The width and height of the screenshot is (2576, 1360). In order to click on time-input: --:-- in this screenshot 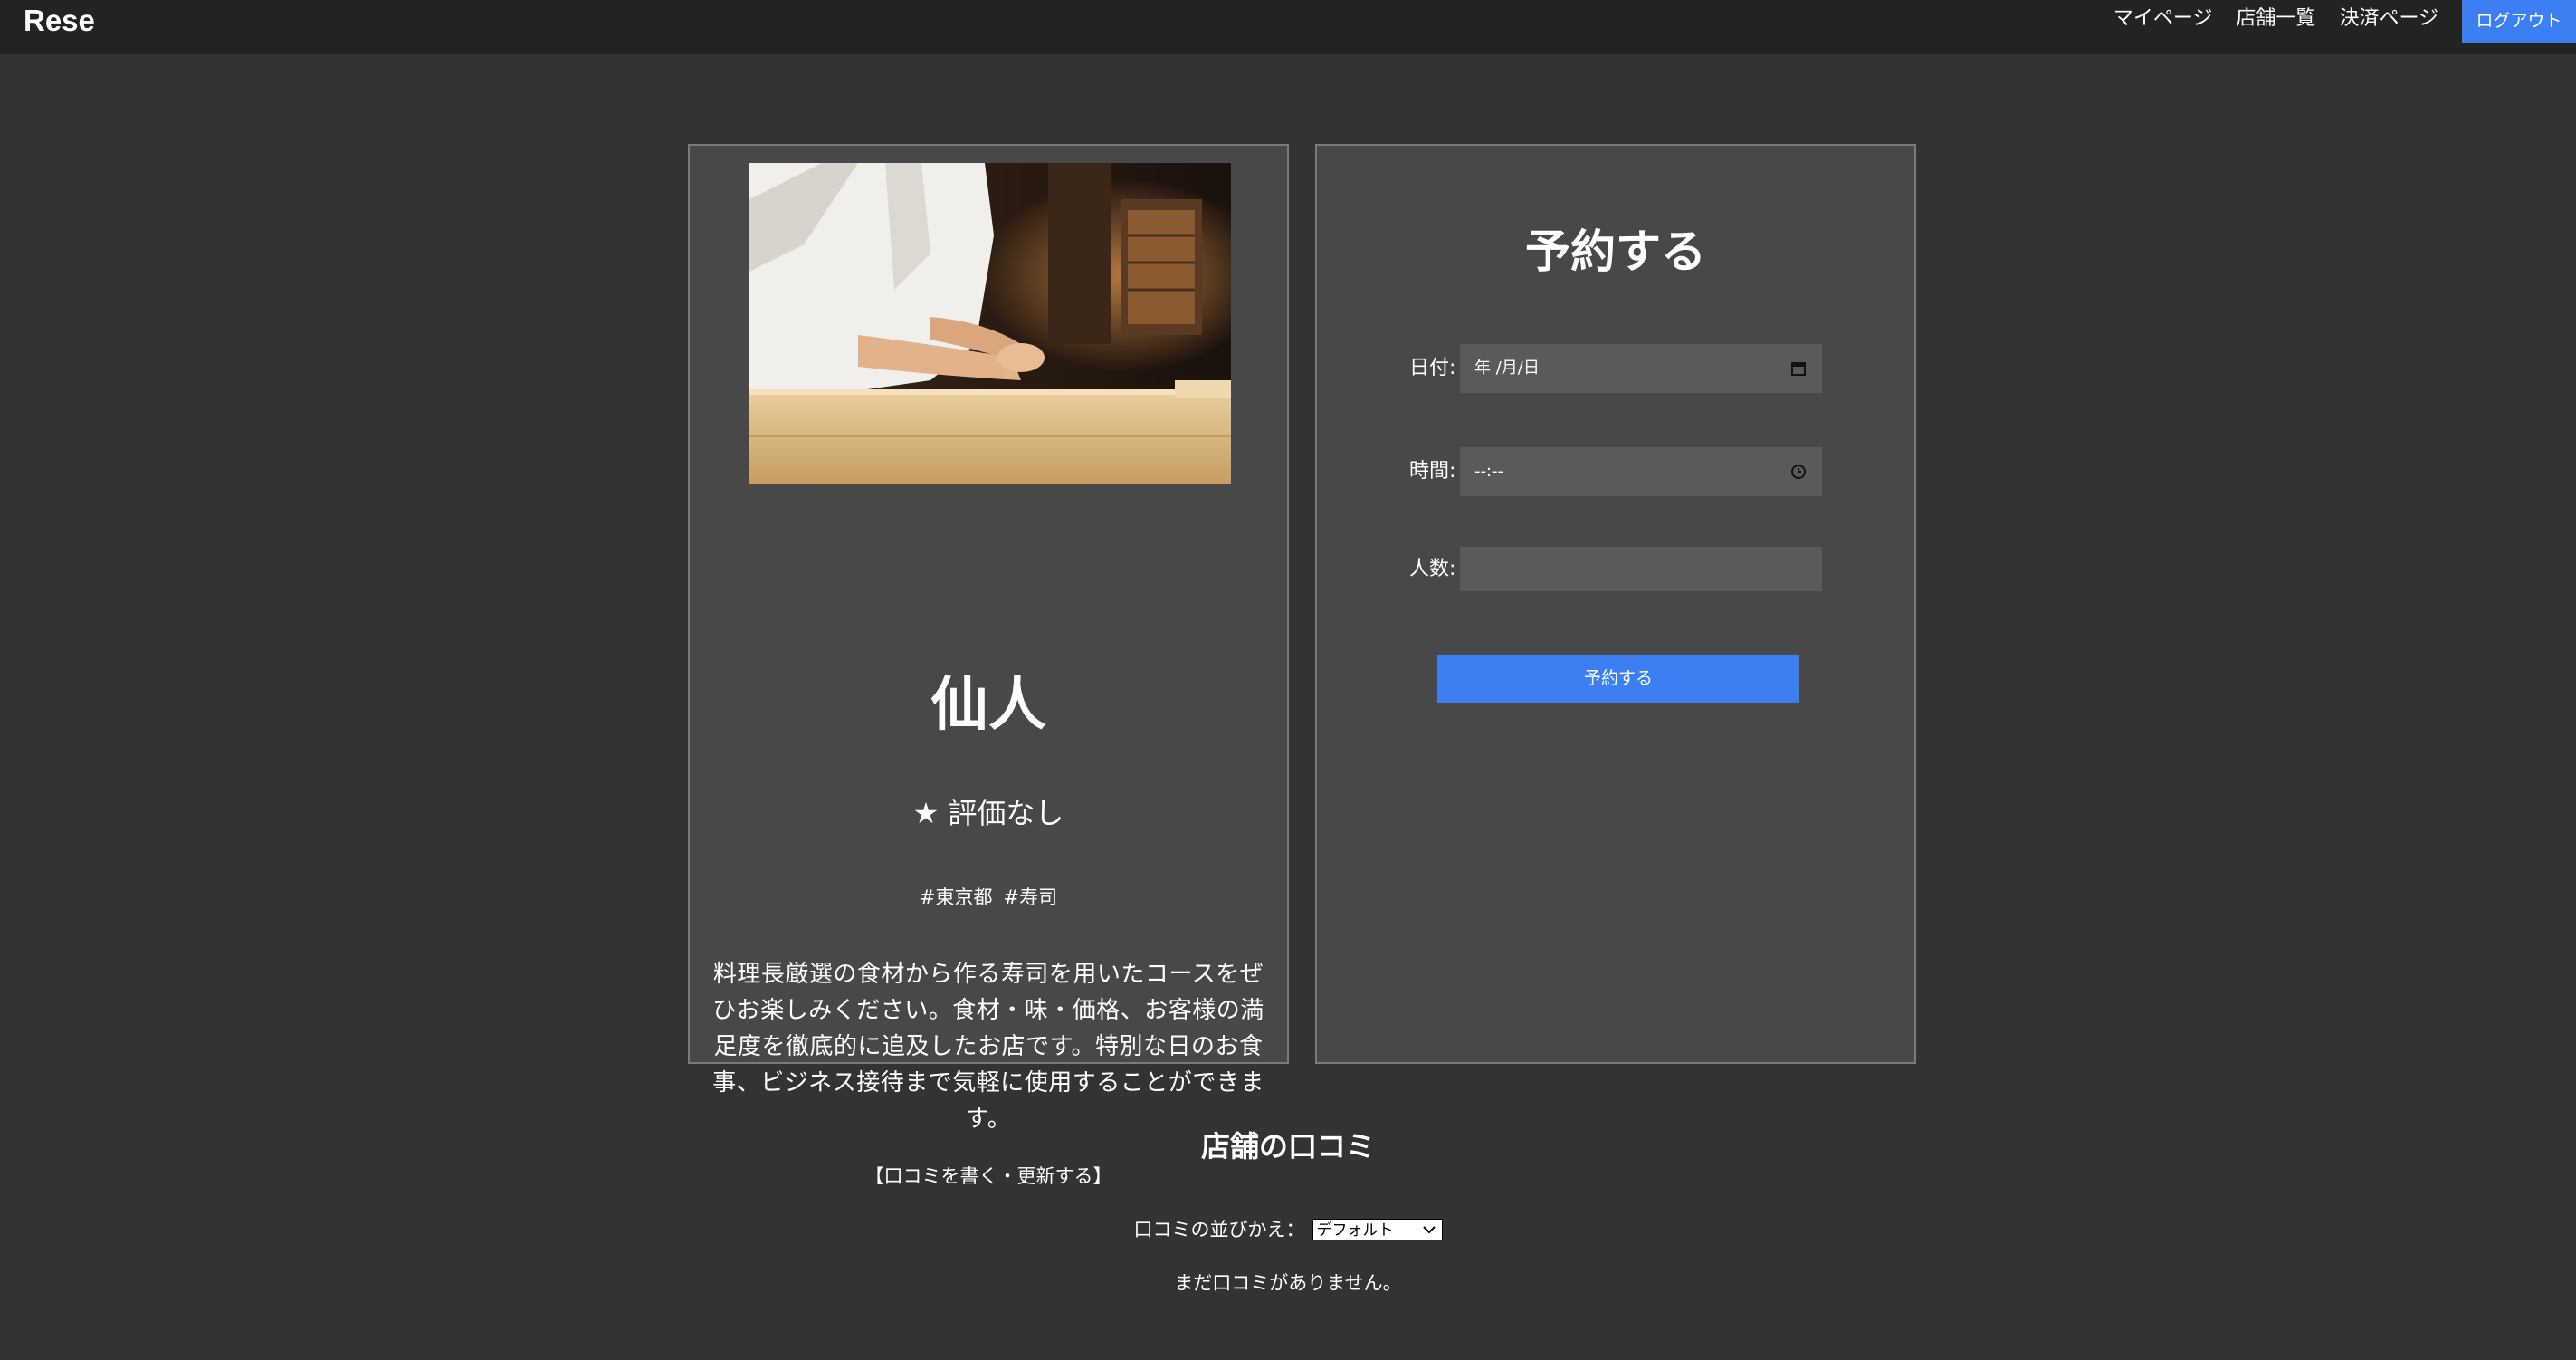, I will do `click(1641, 472)`.